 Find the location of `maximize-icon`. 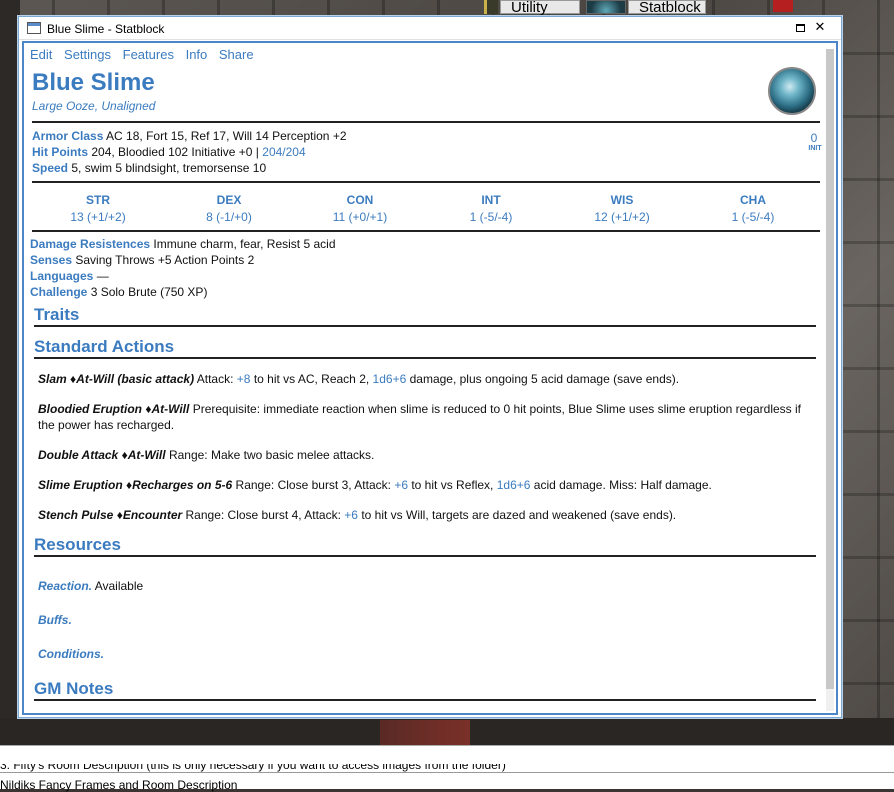

maximize-icon is located at coordinates (800, 27).